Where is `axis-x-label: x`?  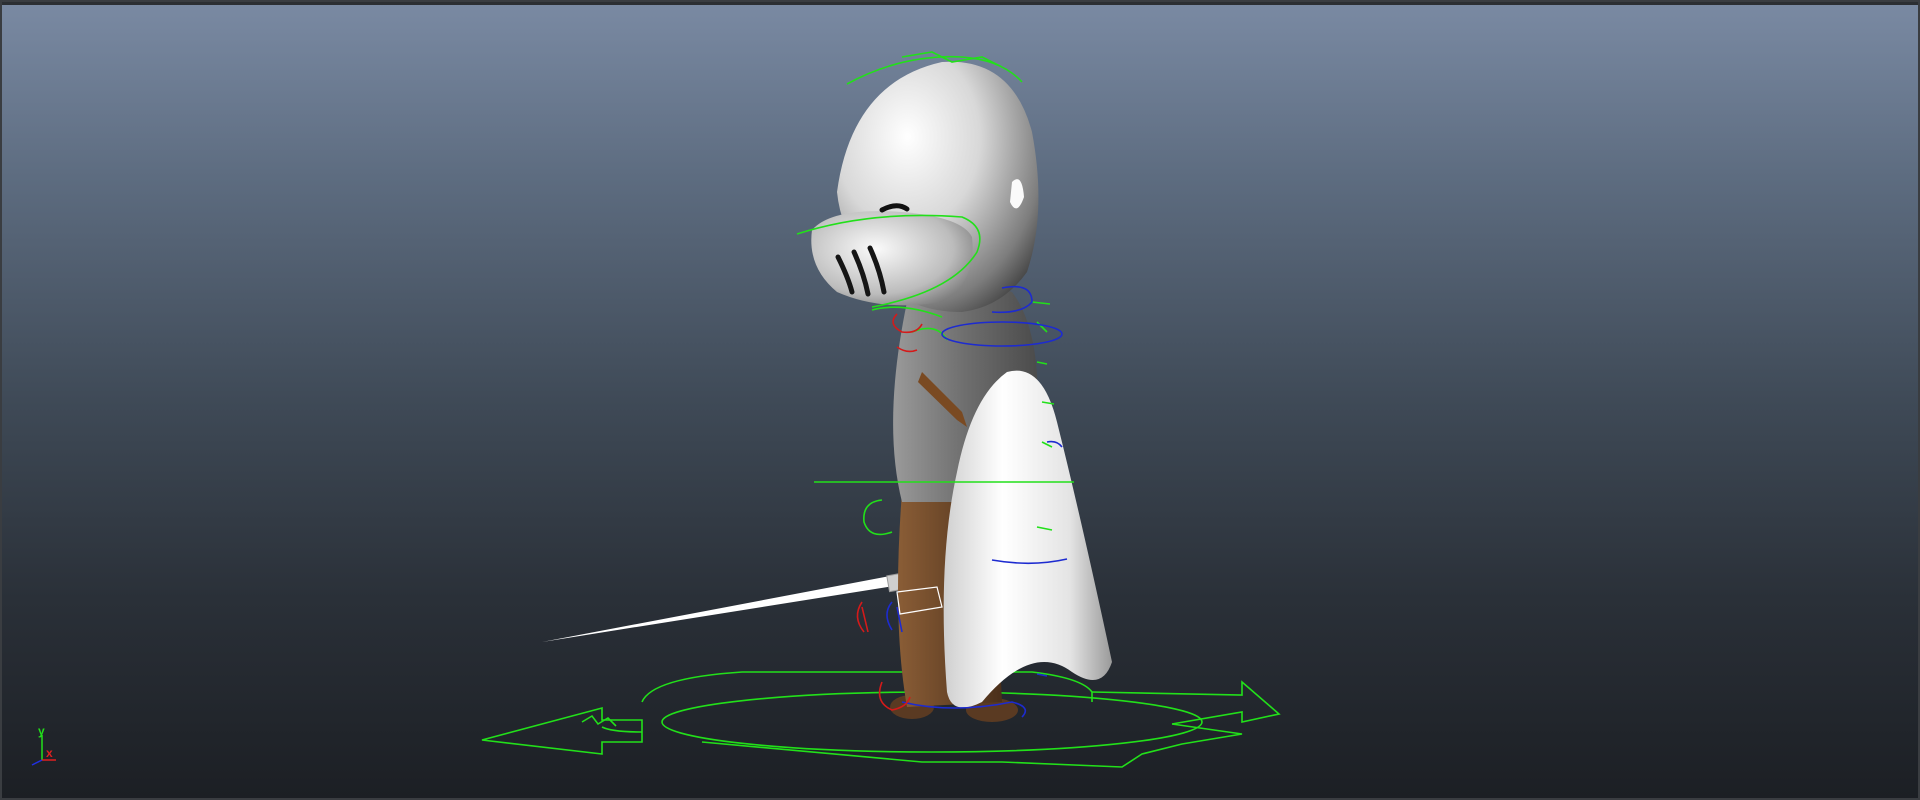 axis-x-label: x is located at coordinates (49, 753).